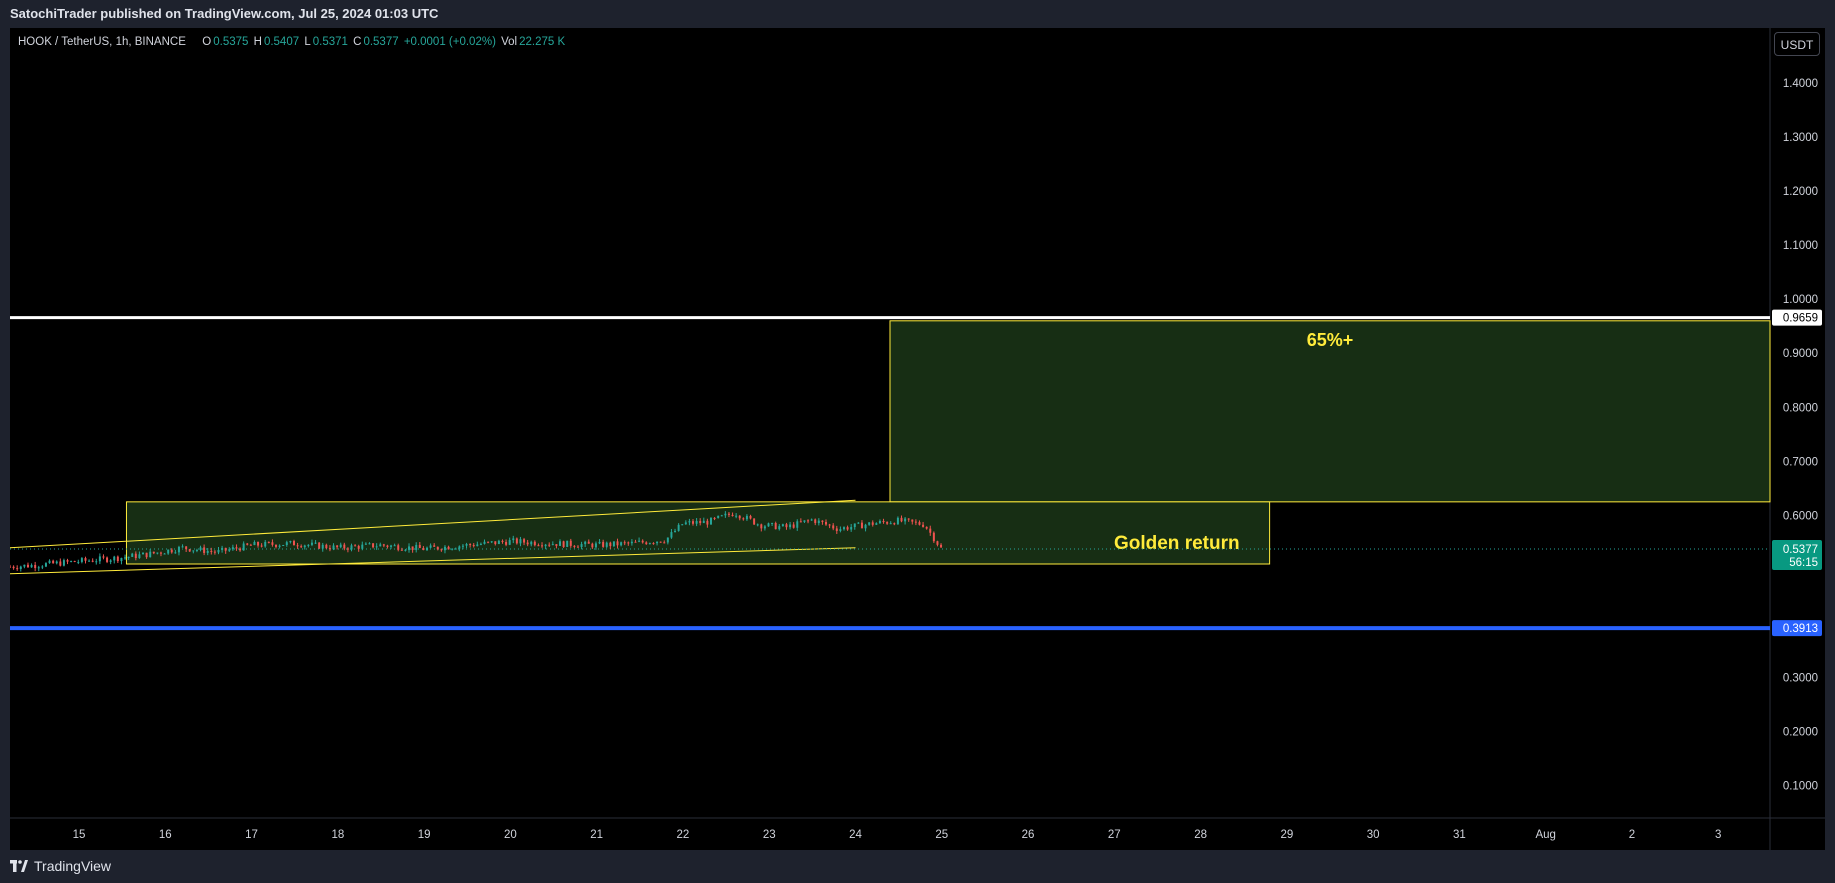 The height and width of the screenshot is (883, 1835). Describe the element at coordinates (1797, 44) in the screenshot. I see `currency-button: USDT` at that location.